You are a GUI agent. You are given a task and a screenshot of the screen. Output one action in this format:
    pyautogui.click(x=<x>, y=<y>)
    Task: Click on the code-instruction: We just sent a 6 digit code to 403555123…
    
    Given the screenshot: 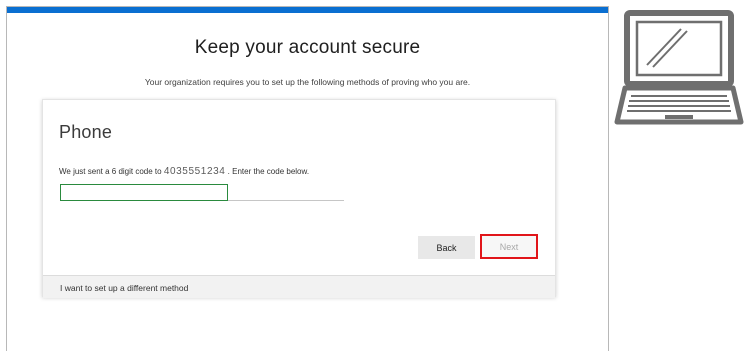 What is the action you would take?
    pyautogui.click(x=184, y=171)
    